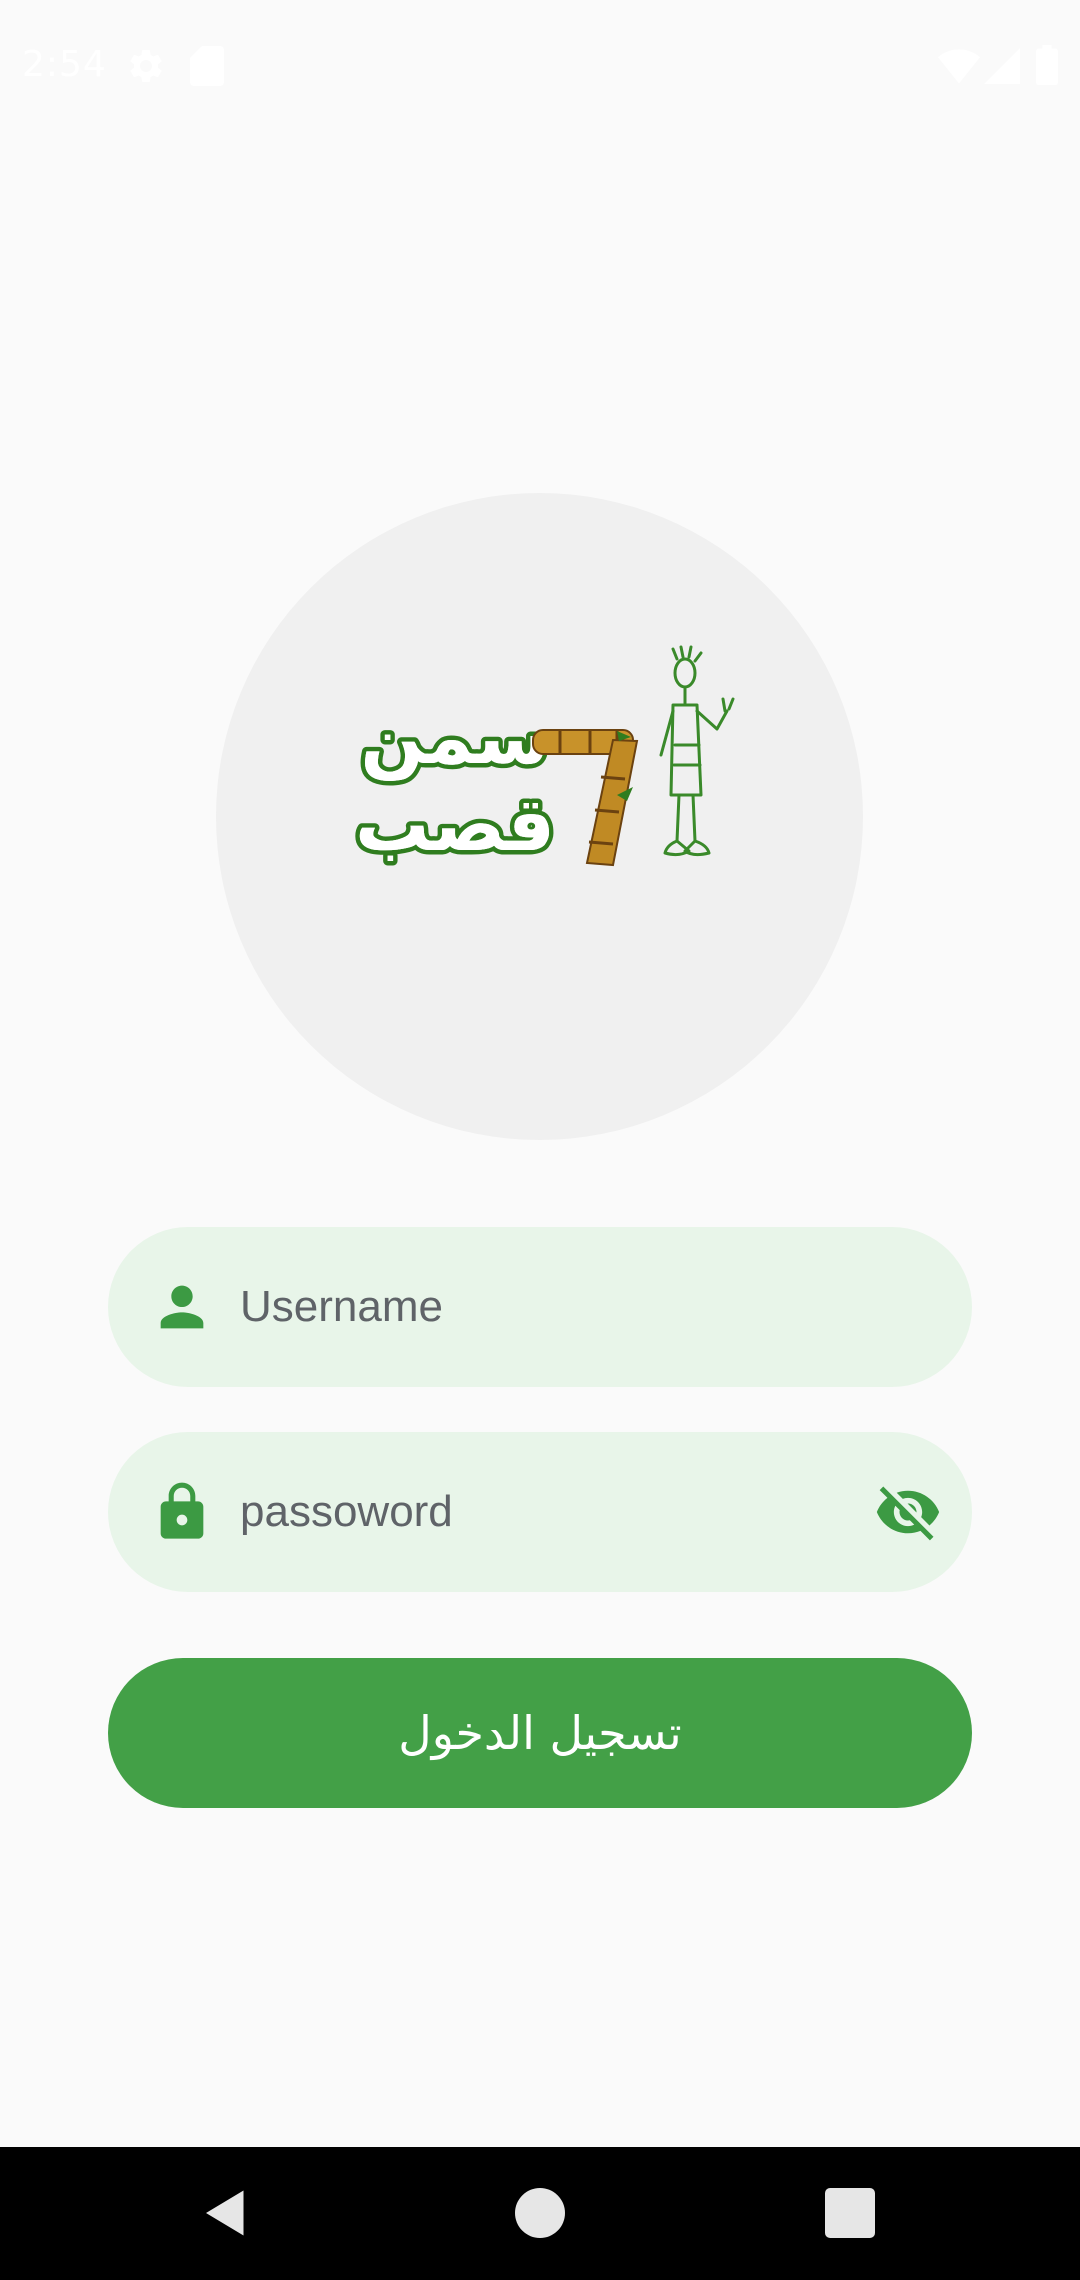 The width and height of the screenshot is (1080, 2280). I want to click on sd-card-icon, so click(207, 66).